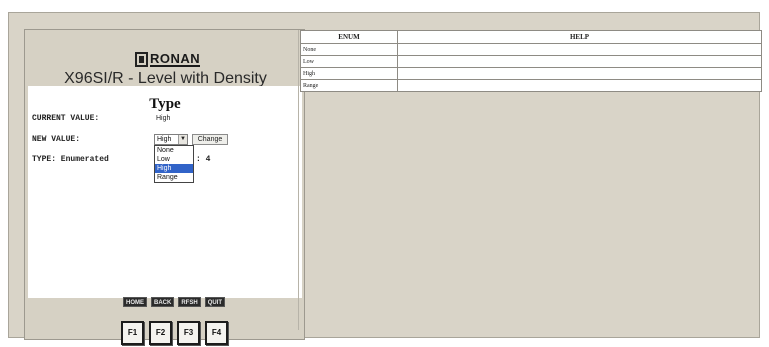  I want to click on dropdown-option-range: Range, so click(174, 177).